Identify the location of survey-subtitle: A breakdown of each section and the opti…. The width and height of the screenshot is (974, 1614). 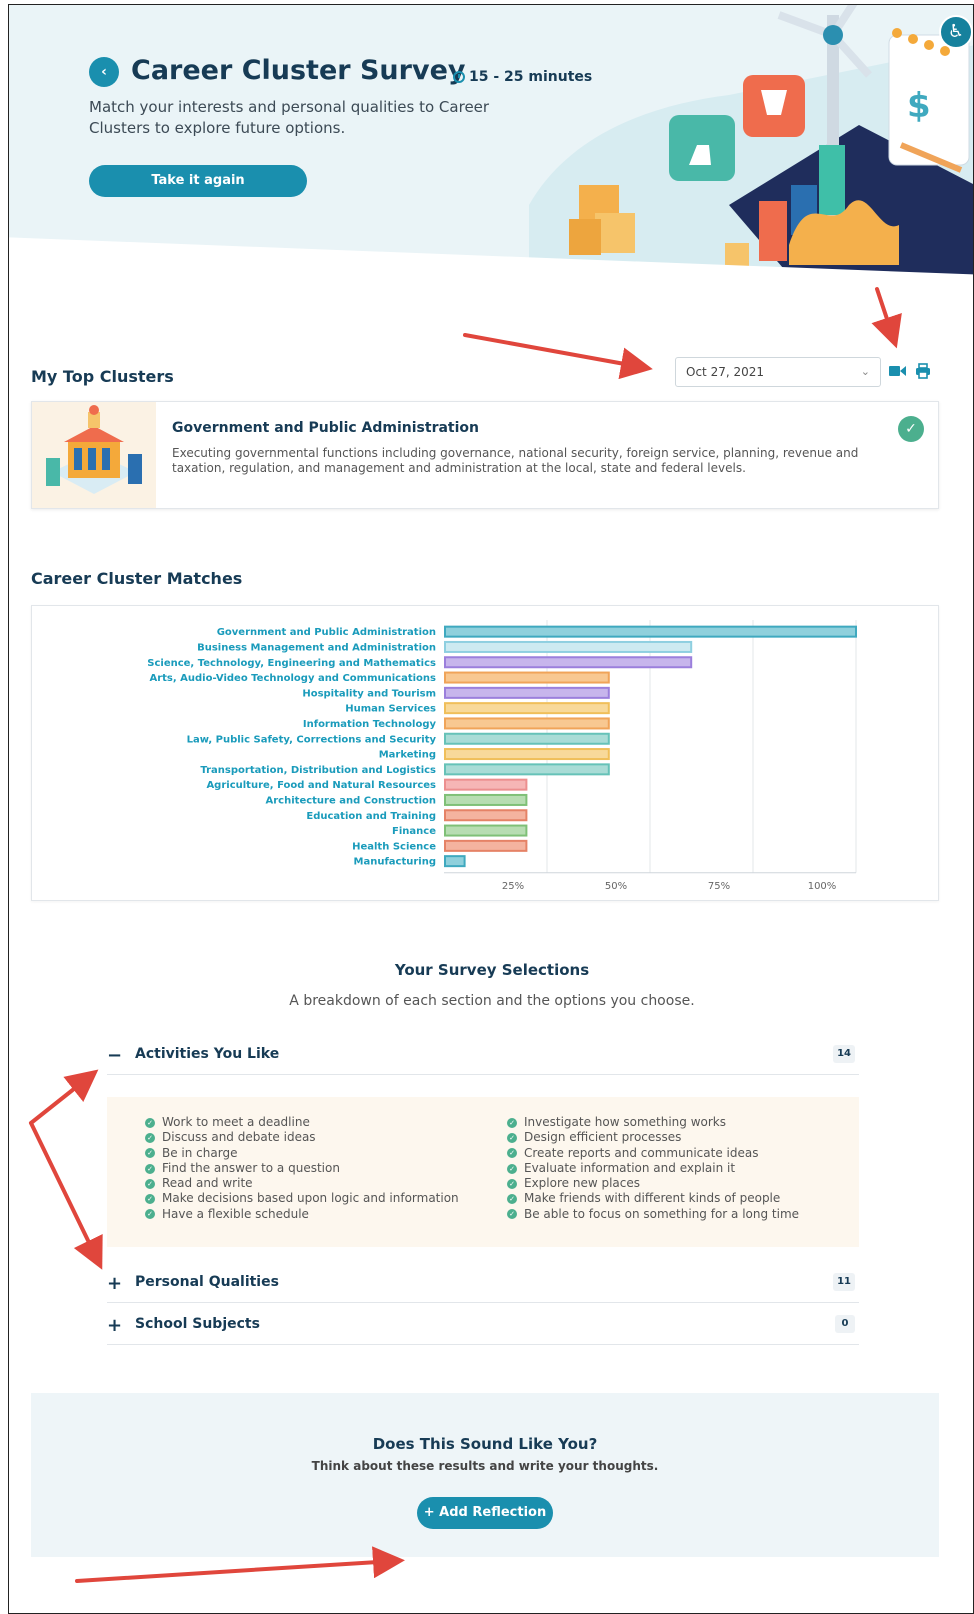
(492, 1001).